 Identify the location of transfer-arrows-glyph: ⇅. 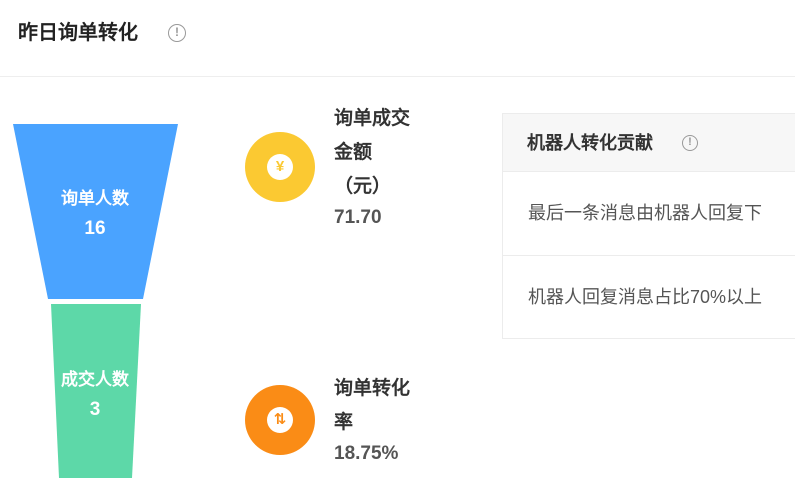
(280, 420).